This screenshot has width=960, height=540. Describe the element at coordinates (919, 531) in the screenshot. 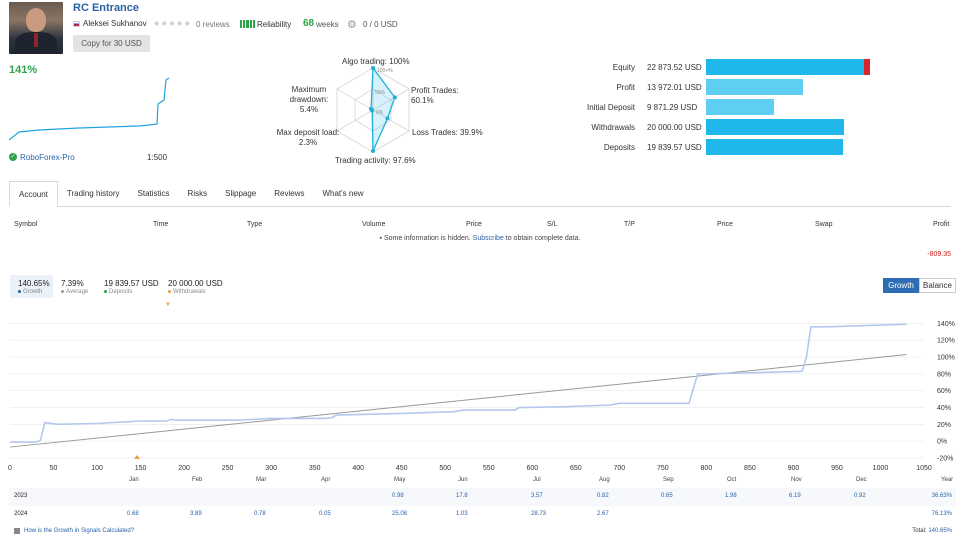

I see `total-label: Total:` at that location.